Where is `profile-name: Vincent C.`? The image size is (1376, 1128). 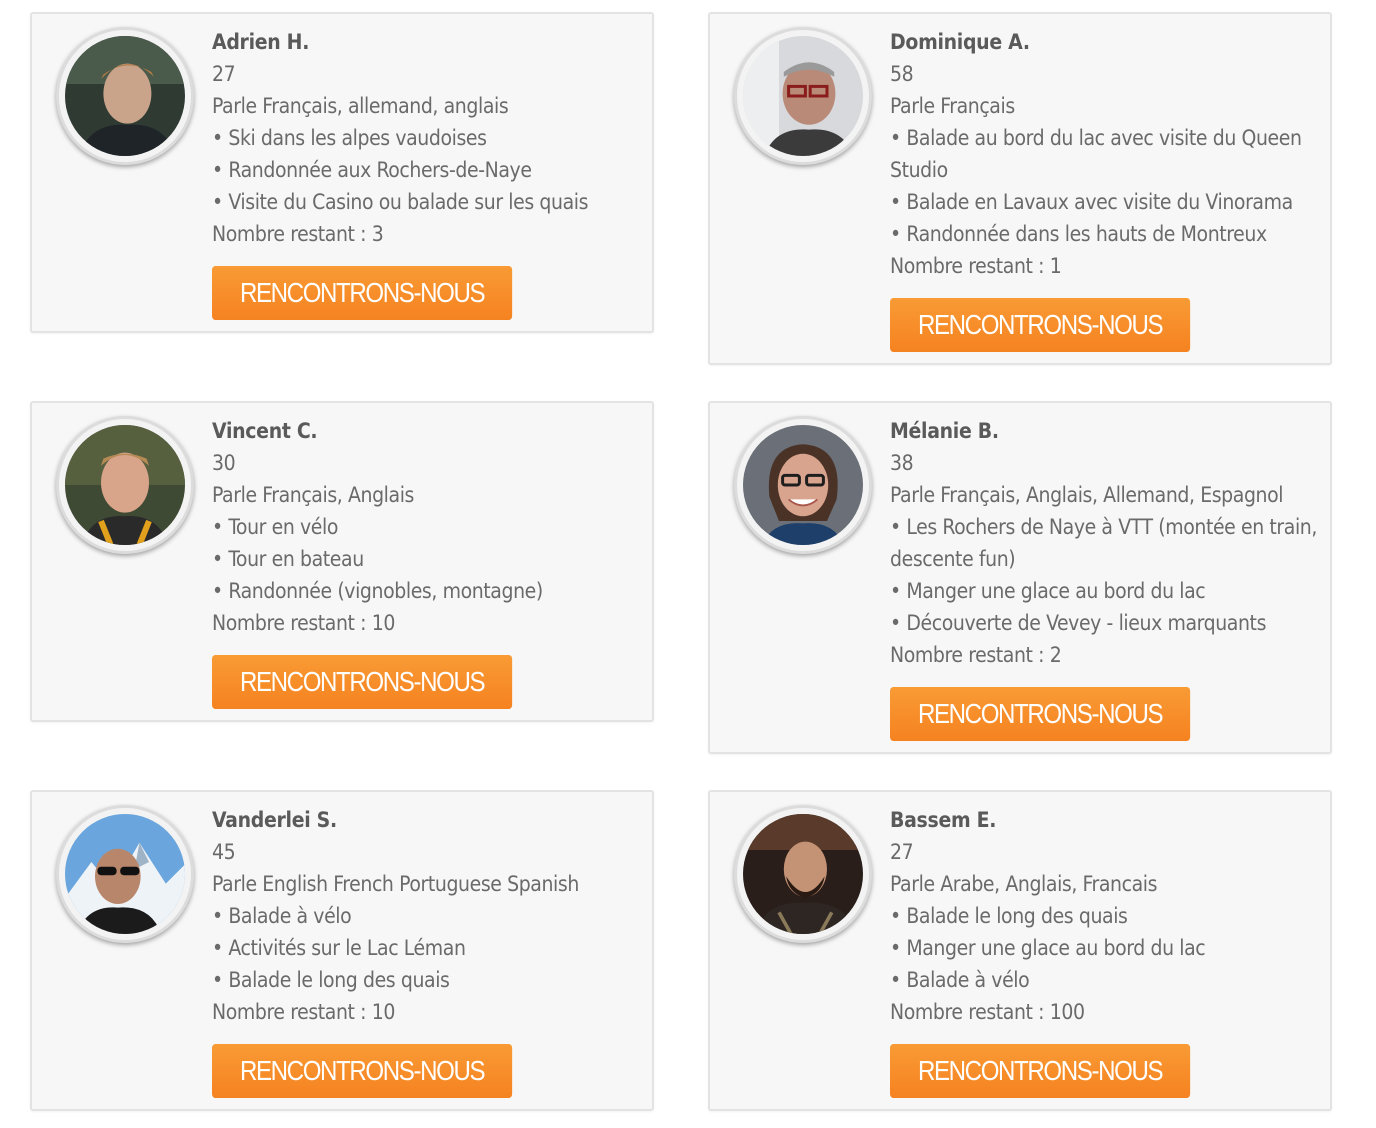 profile-name: Vincent C. is located at coordinates (265, 431).